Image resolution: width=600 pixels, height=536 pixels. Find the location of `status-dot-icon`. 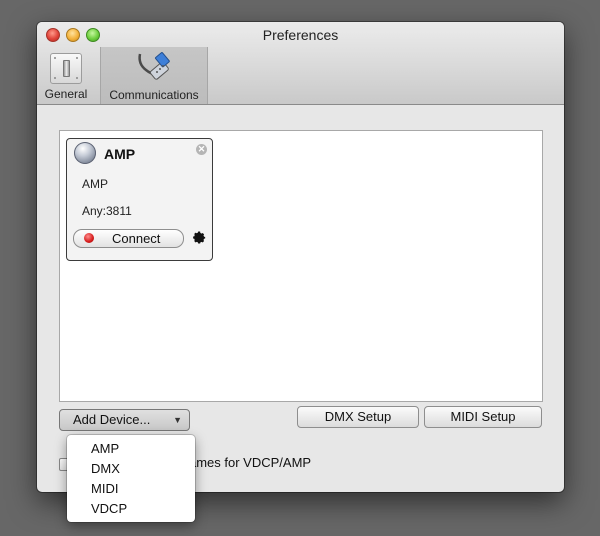

status-dot-icon is located at coordinates (89, 238).